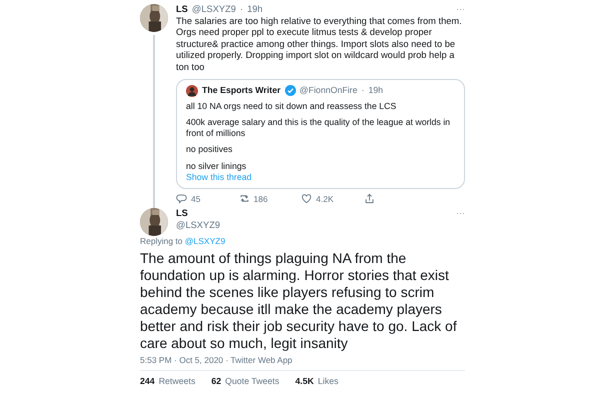  I want to click on quoted-text: no positives, so click(210, 149).